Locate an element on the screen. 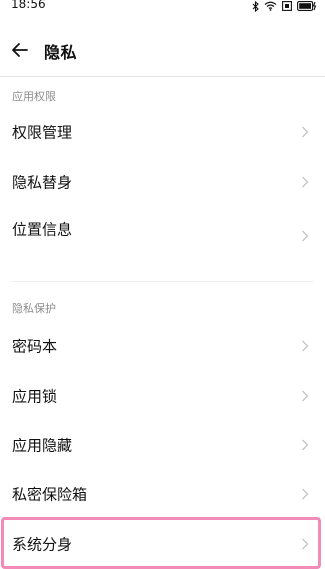  list-item-label: 隐私替身 is located at coordinates (42, 182).